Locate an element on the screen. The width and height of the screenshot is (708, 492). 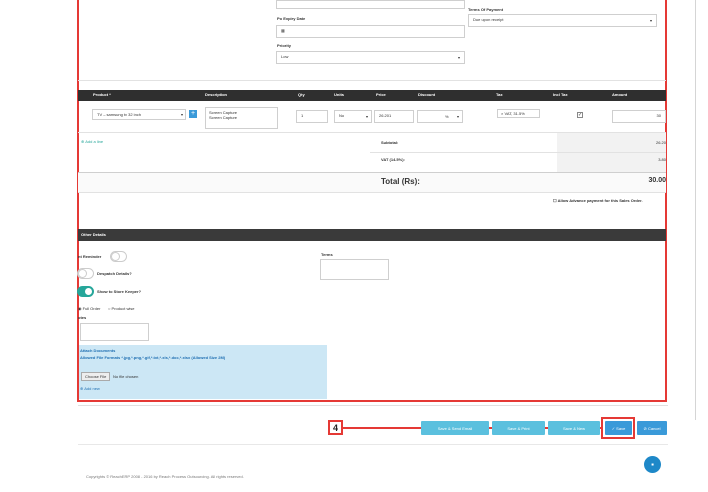
items-table-header is located at coordinates (372, 95).